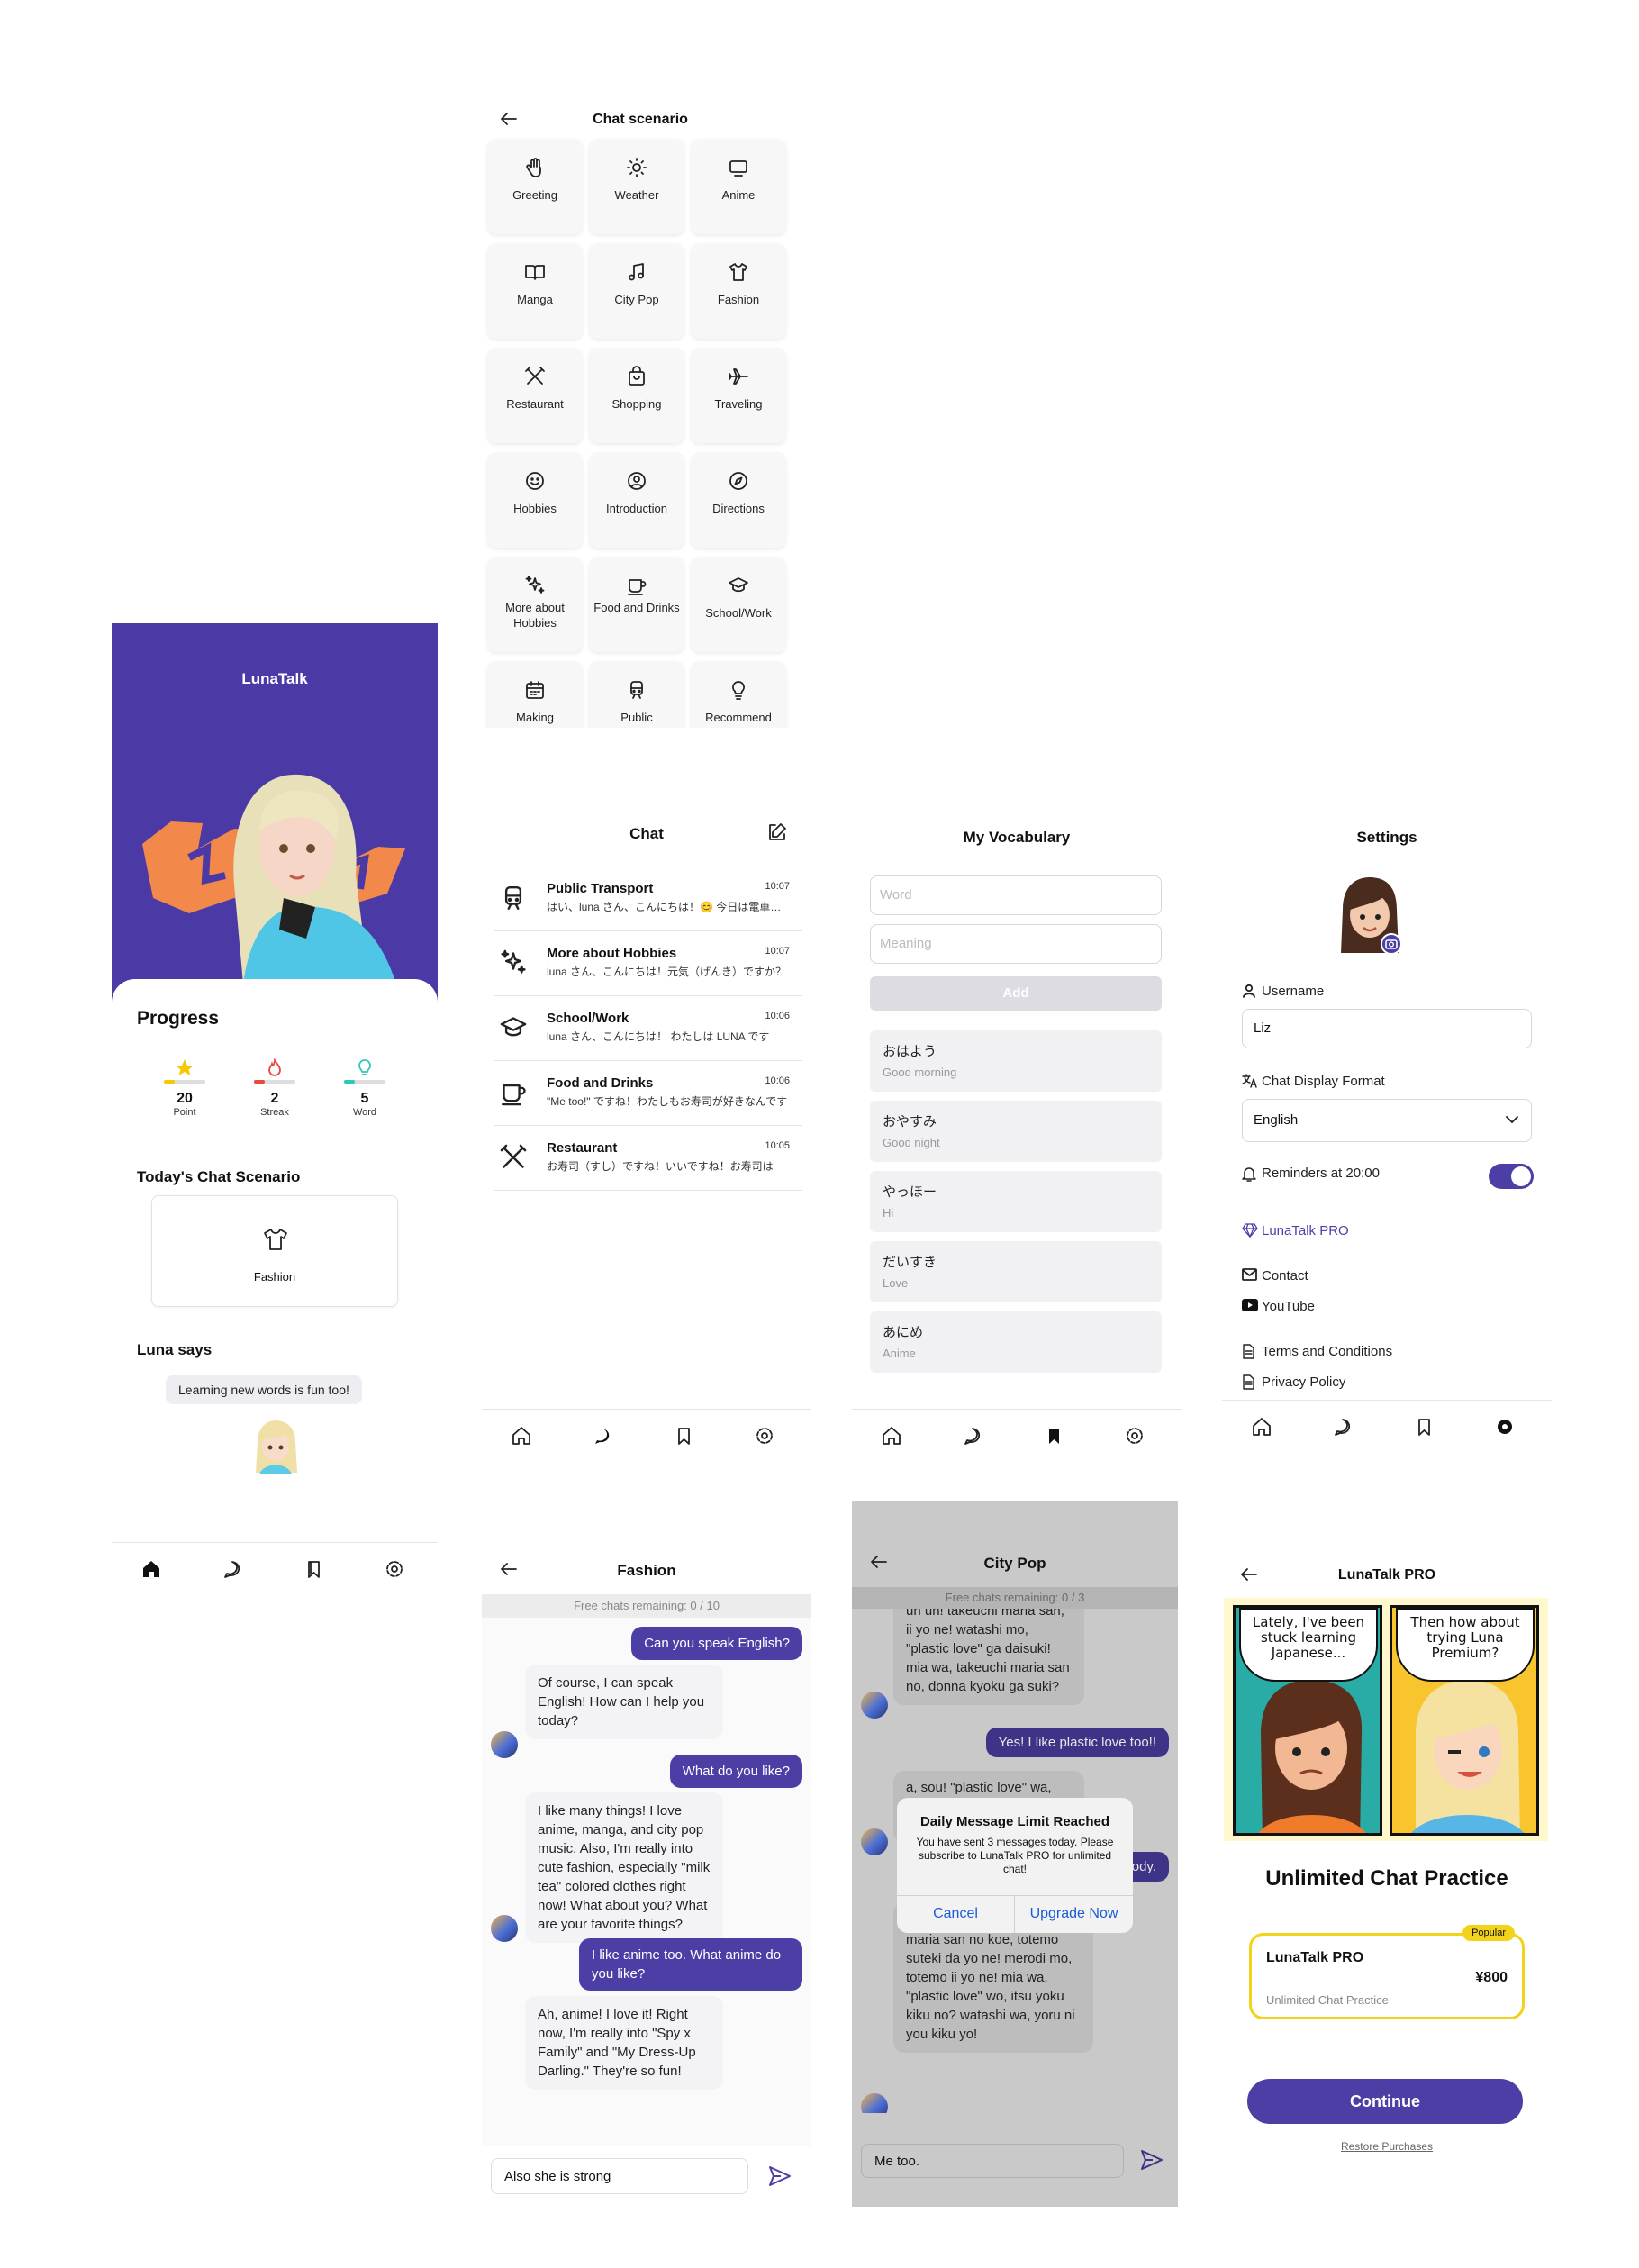  I want to click on terms-link: Terms and Conditions, so click(1327, 1351).